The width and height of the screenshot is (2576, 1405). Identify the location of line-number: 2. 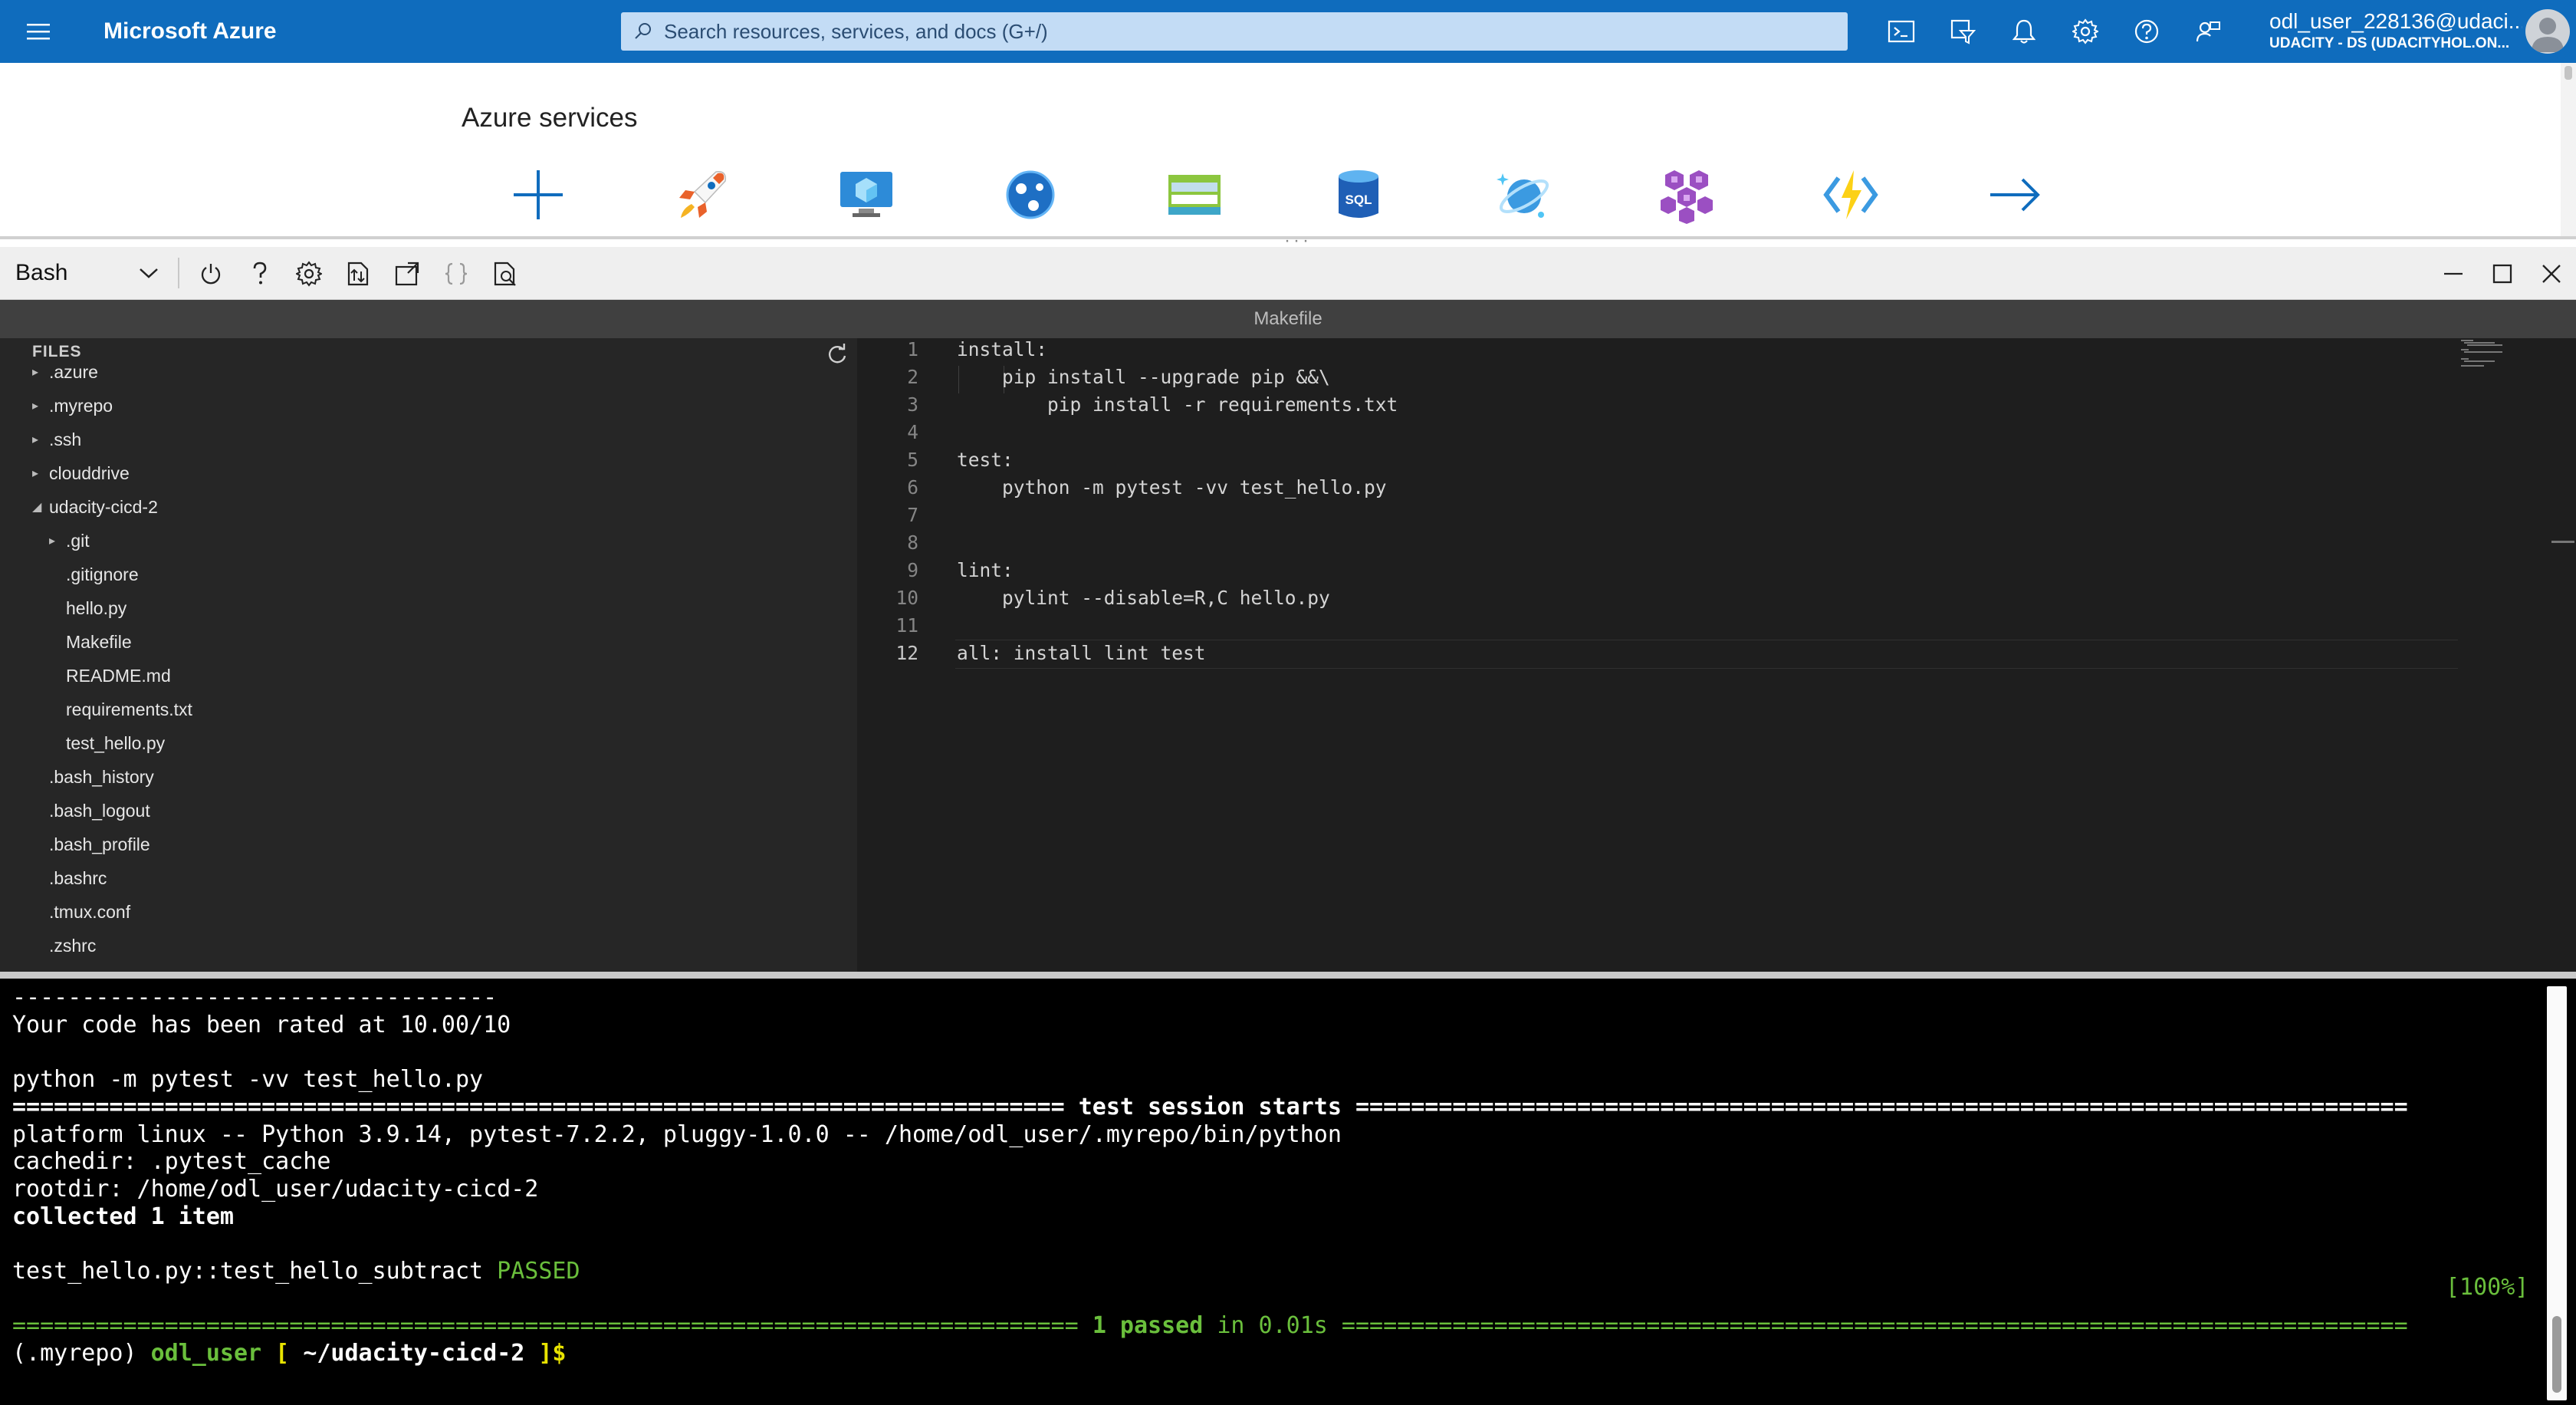
(912, 377).